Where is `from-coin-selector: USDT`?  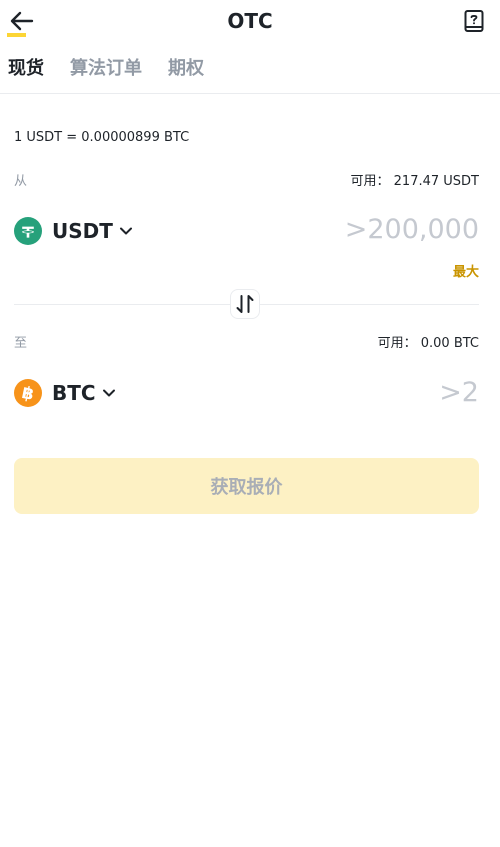 from-coin-selector: USDT is located at coordinates (73, 231).